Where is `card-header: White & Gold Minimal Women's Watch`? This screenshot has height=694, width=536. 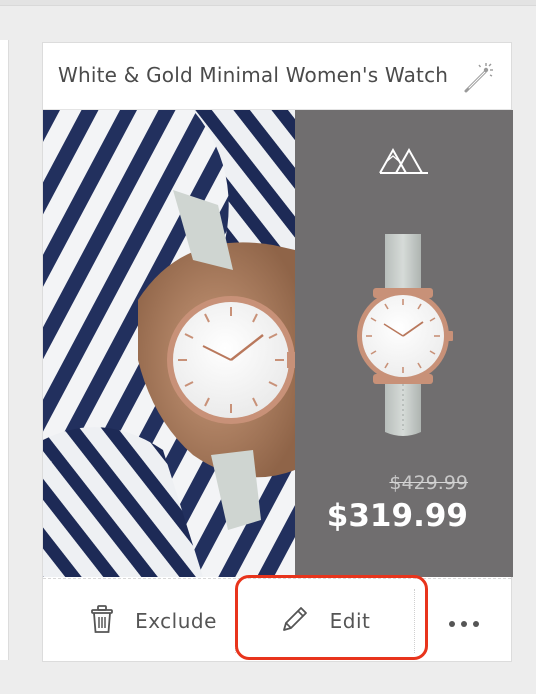
card-header: White & Gold Minimal Women's Watch is located at coordinates (277, 76).